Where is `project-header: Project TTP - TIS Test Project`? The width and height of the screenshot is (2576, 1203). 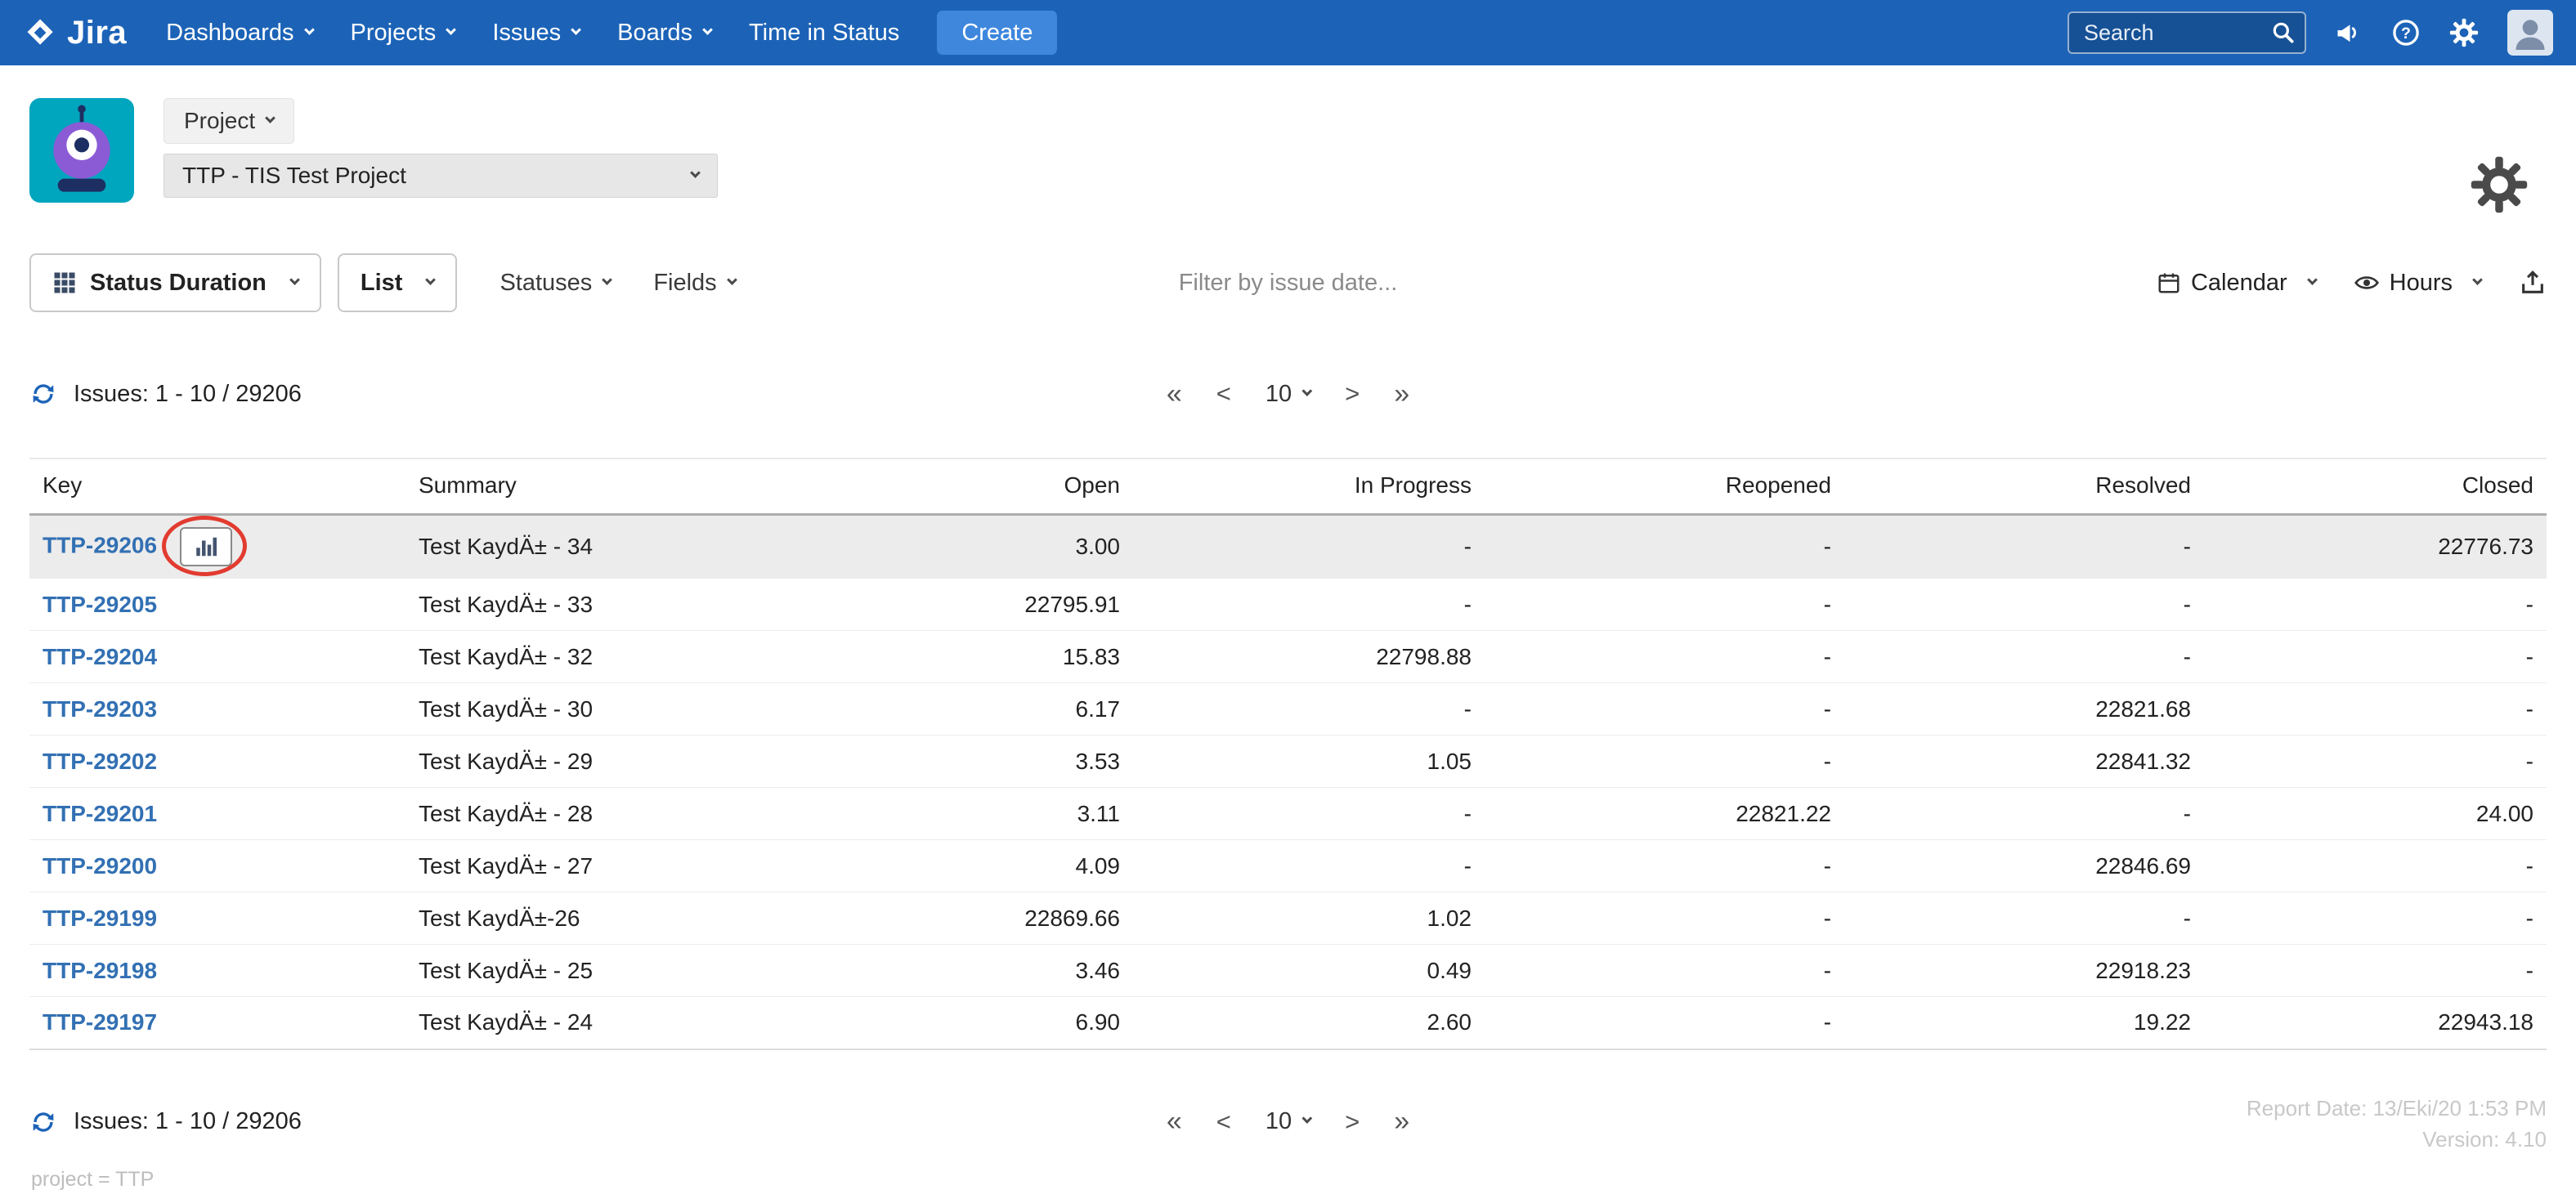
project-header: Project TTP - TIS Test Project is located at coordinates (1288, 139).